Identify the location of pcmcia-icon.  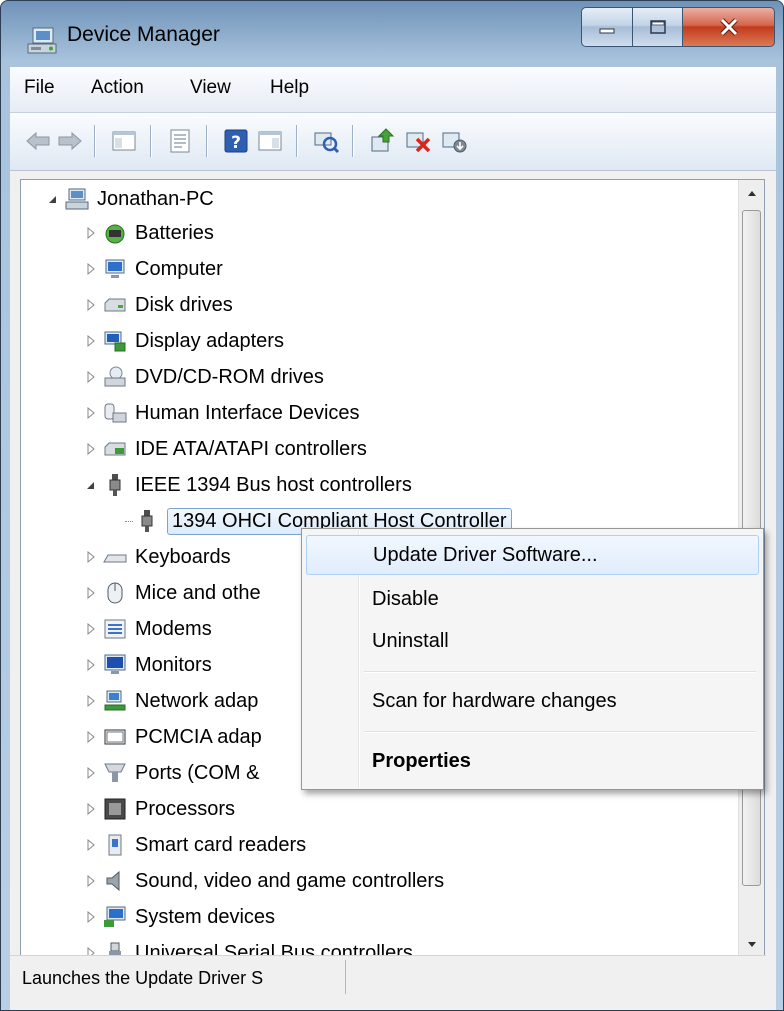
(115, 737).